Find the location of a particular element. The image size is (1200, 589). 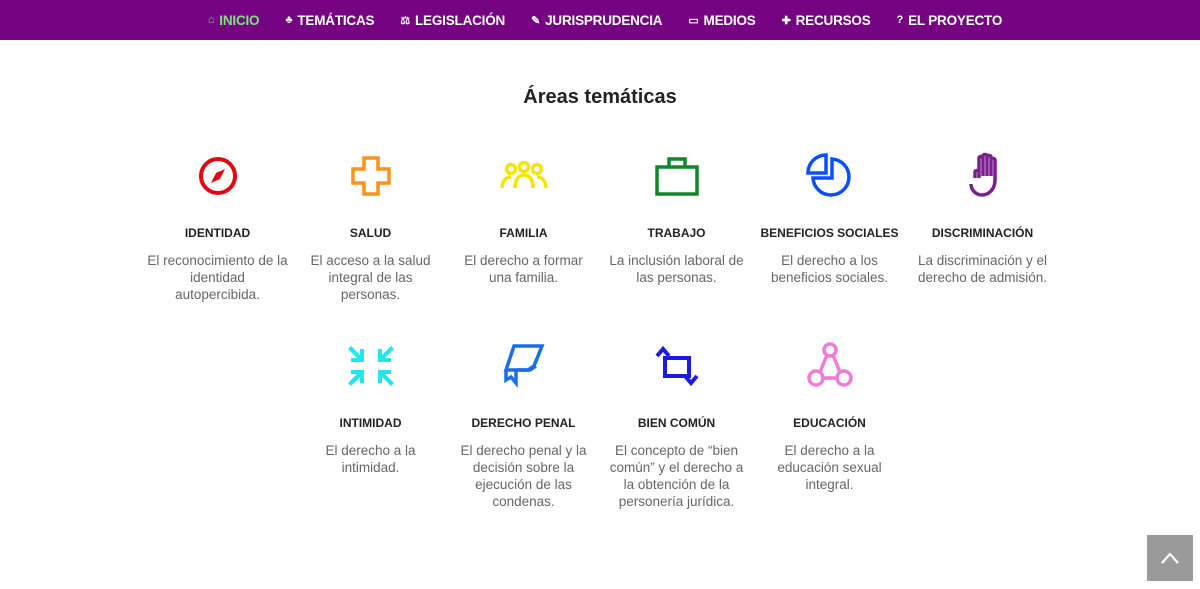

area-title: BIEN COMÚN is located at coordinates (676, 426).